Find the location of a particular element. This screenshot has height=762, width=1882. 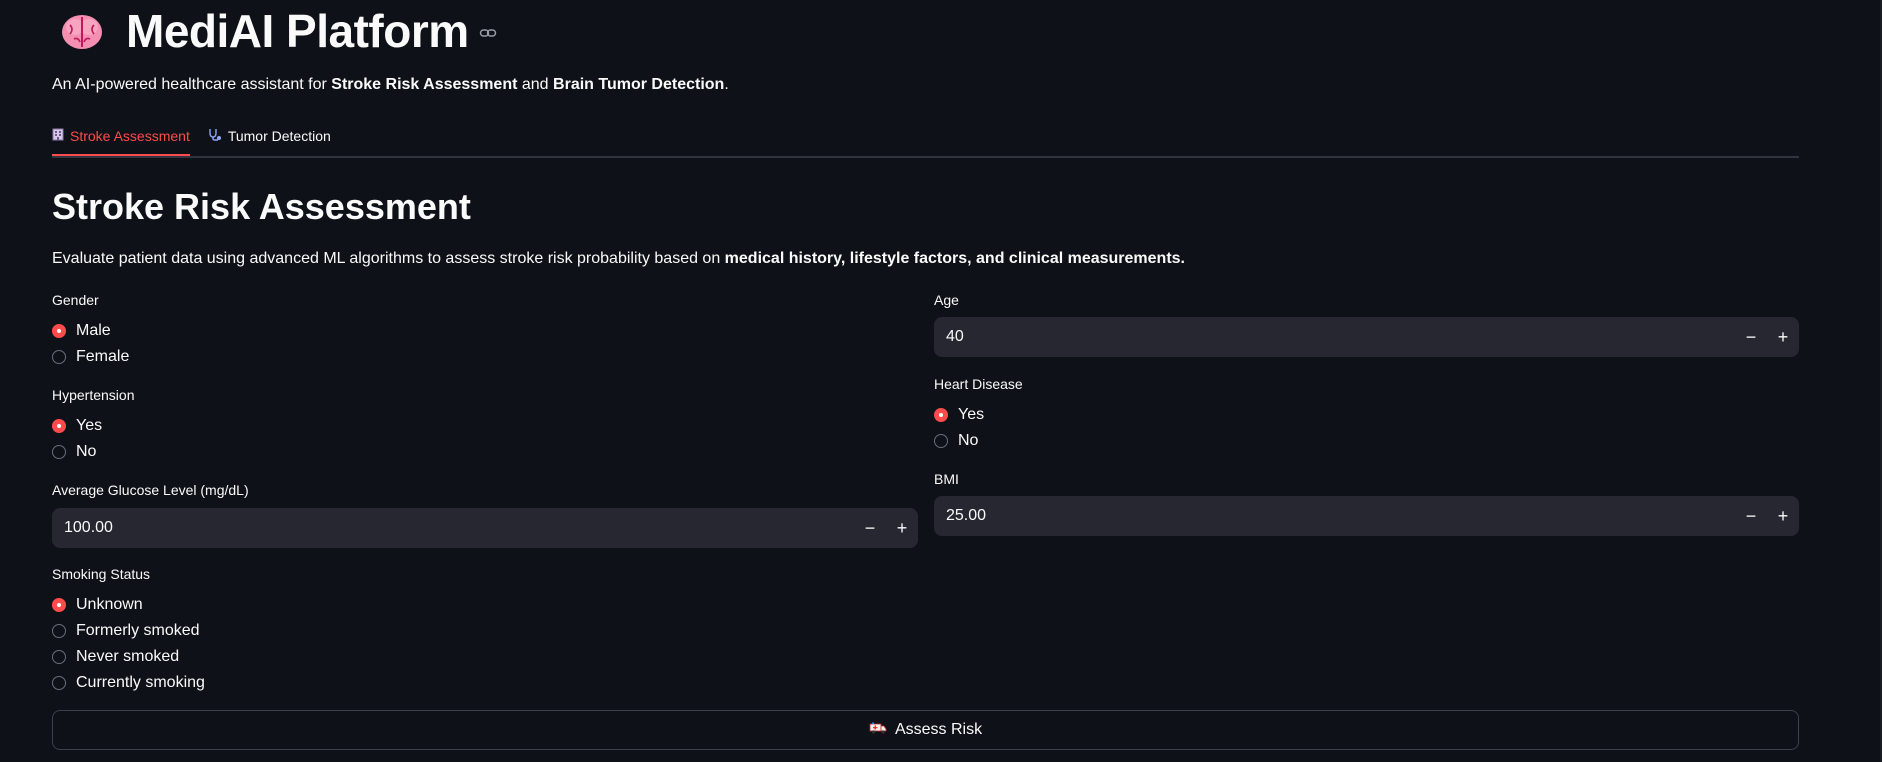

smoking-option-currently: Currently smoking is located at coordinates (128, 683).